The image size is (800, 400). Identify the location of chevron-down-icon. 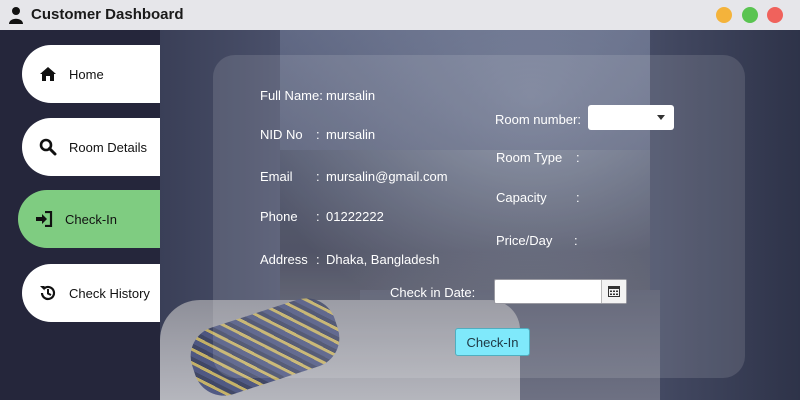
(661, 117).